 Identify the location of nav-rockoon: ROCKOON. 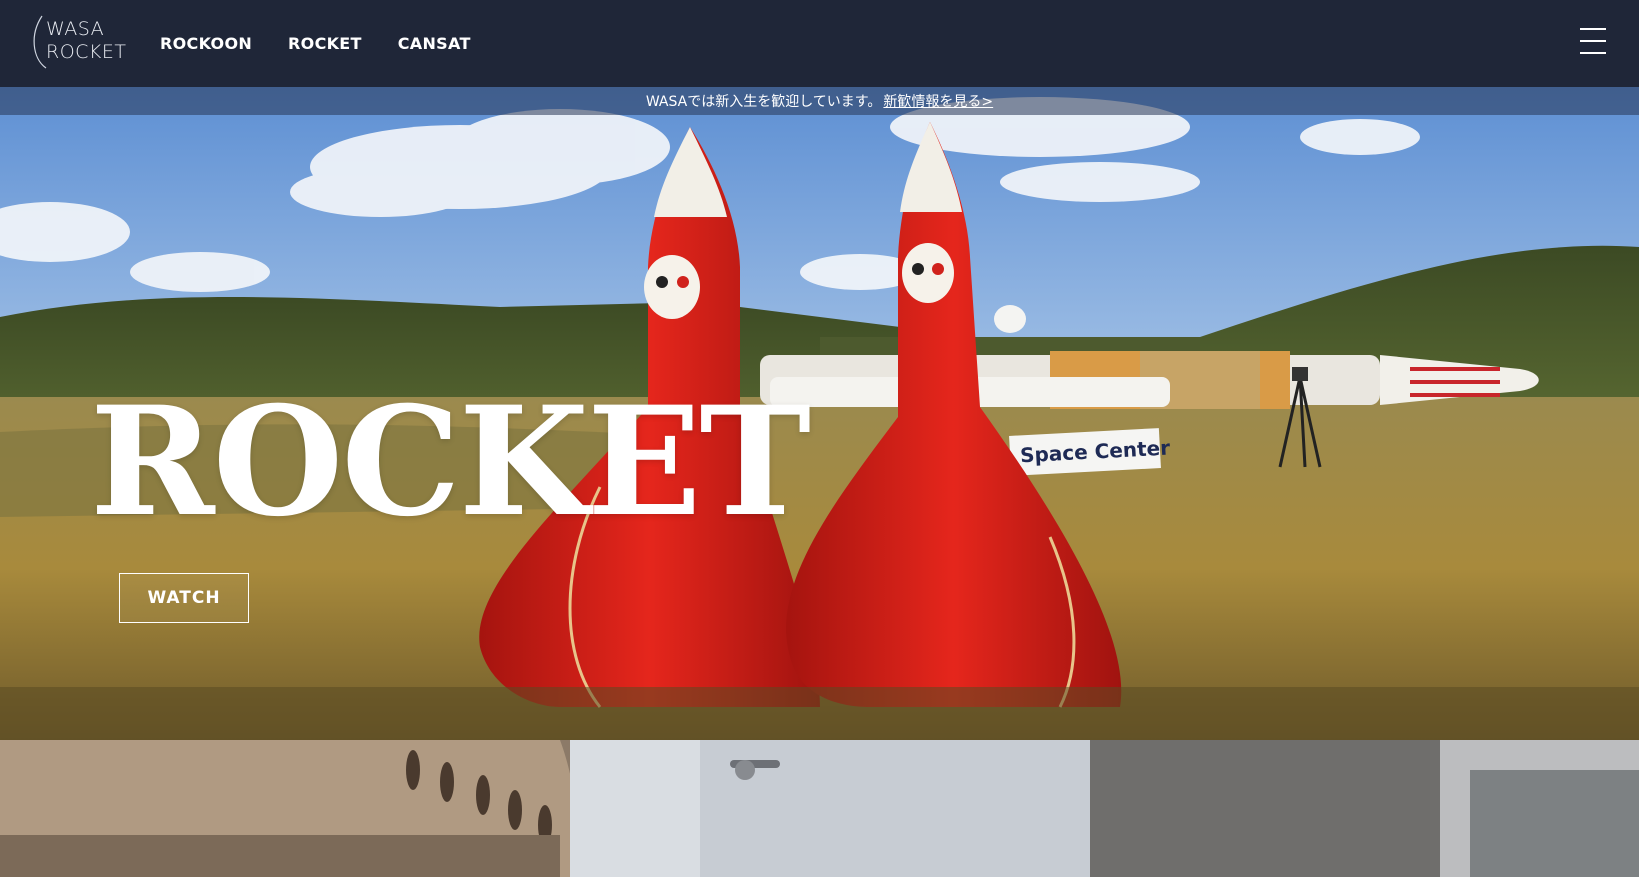
(206, 43).